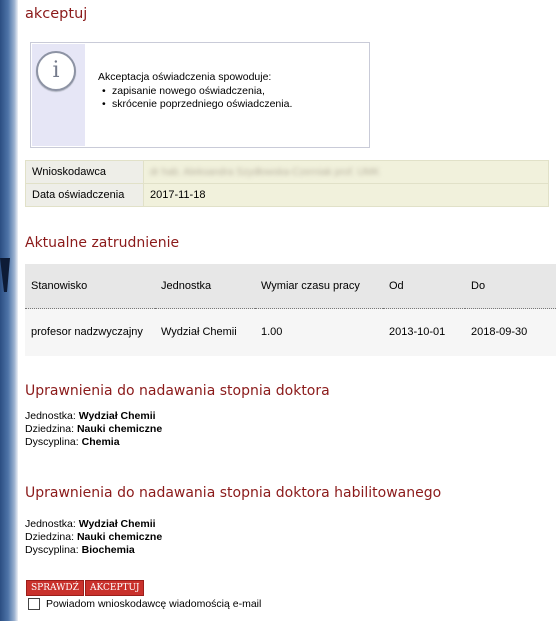  I want to click on info-item: zapisanie nowego oświadczenia,, so click(197, 92).